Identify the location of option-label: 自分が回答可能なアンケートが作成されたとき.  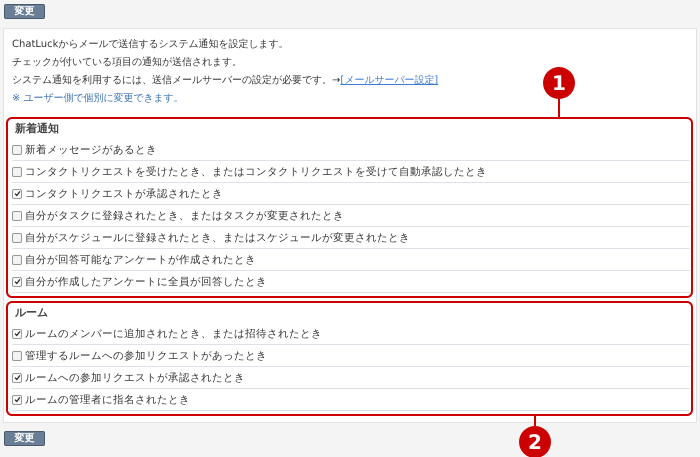
(140, 259).